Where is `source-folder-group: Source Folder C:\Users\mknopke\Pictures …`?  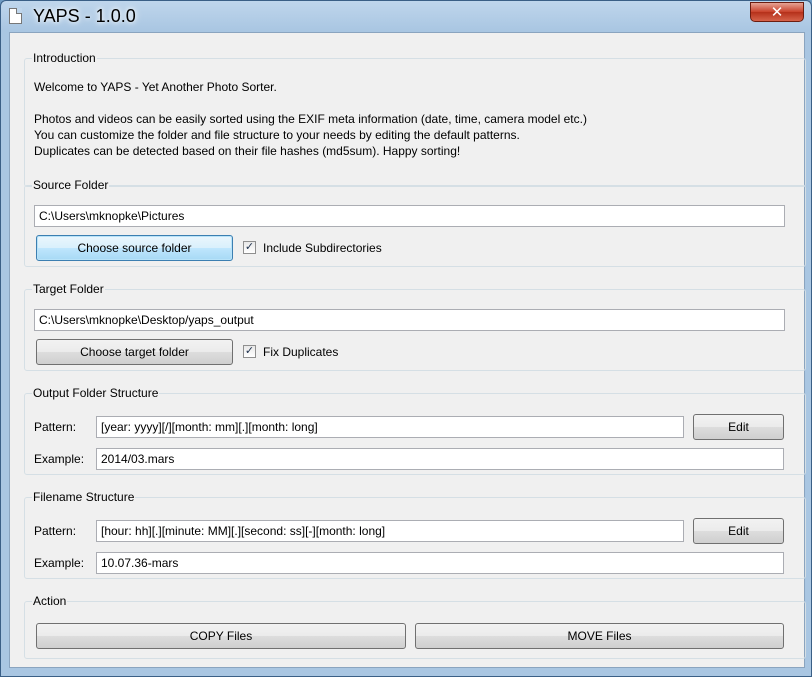 source-folder-group: Source Folder C:\Users\mknopke\Pictures … is located at coordinates (415, 222).